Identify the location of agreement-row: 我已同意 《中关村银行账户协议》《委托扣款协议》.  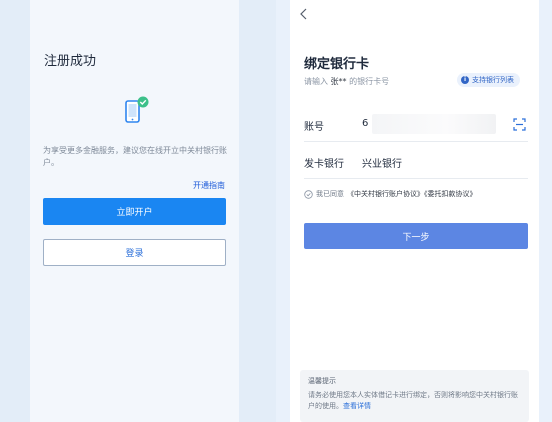
(390, 194).